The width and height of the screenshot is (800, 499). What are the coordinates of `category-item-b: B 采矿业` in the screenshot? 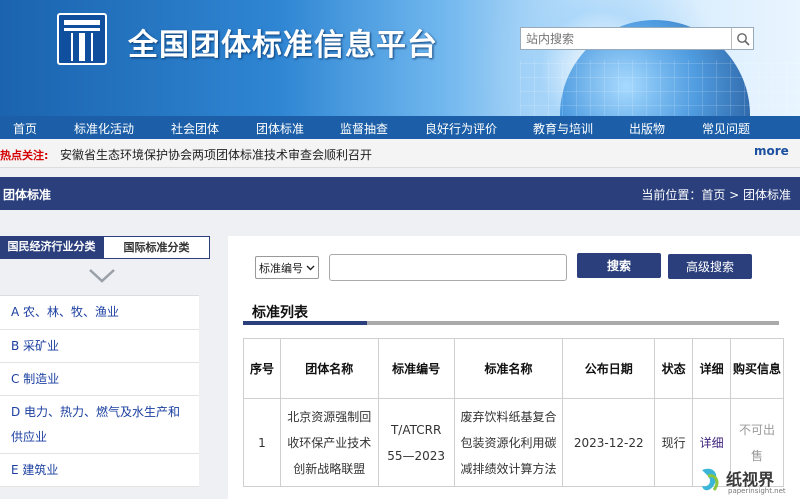 It's located at (99, 346).